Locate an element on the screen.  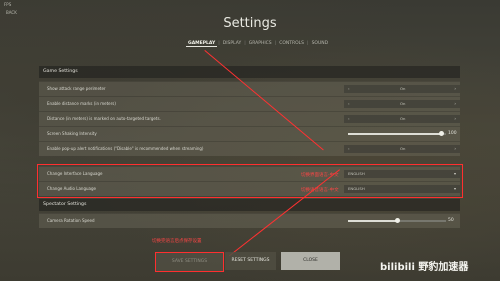
tab-gameplay: GAMEPLAY is located at coordinates (202, 44).